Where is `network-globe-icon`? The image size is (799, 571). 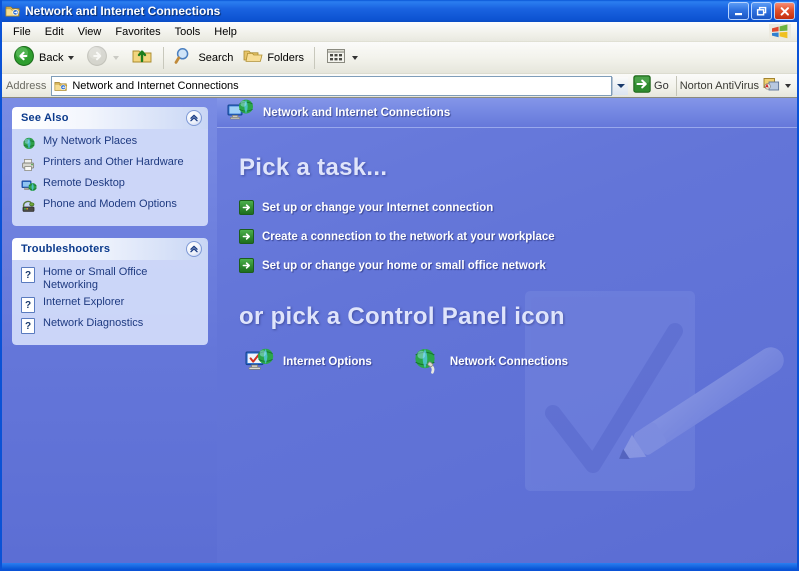
network-globe-icon is located at coordinates (29, 144).